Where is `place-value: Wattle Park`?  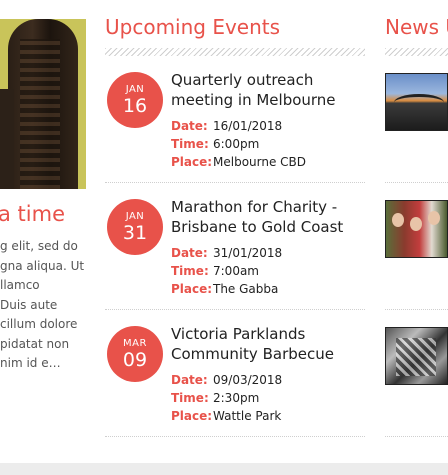 place-value: Wattle Park is located at coordinates (247, 416).